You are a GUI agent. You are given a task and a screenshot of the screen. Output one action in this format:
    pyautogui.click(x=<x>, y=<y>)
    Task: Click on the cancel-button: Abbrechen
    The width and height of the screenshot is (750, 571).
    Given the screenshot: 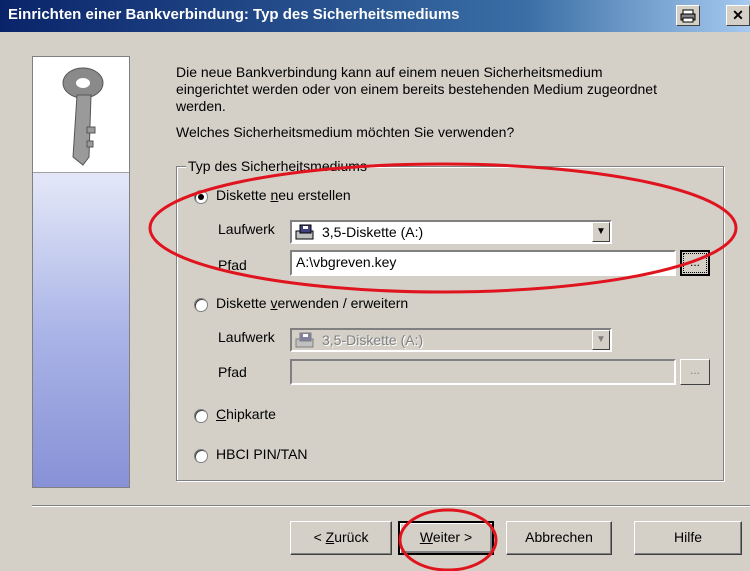 What is the action you would take?
    pyautogui.click(x=559, y=538)
    